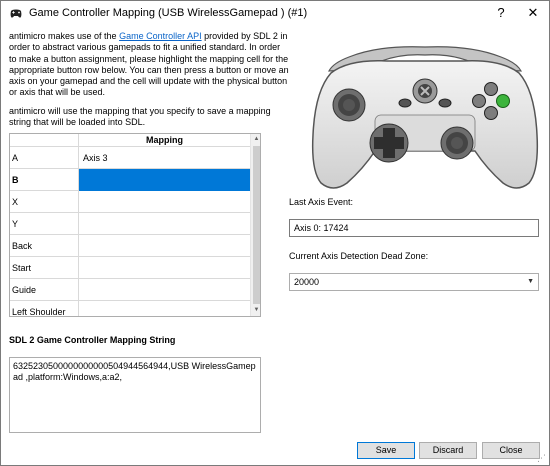 This screenshot has height=466, width=550. I want to click on table-row: X, so click(130, 202).